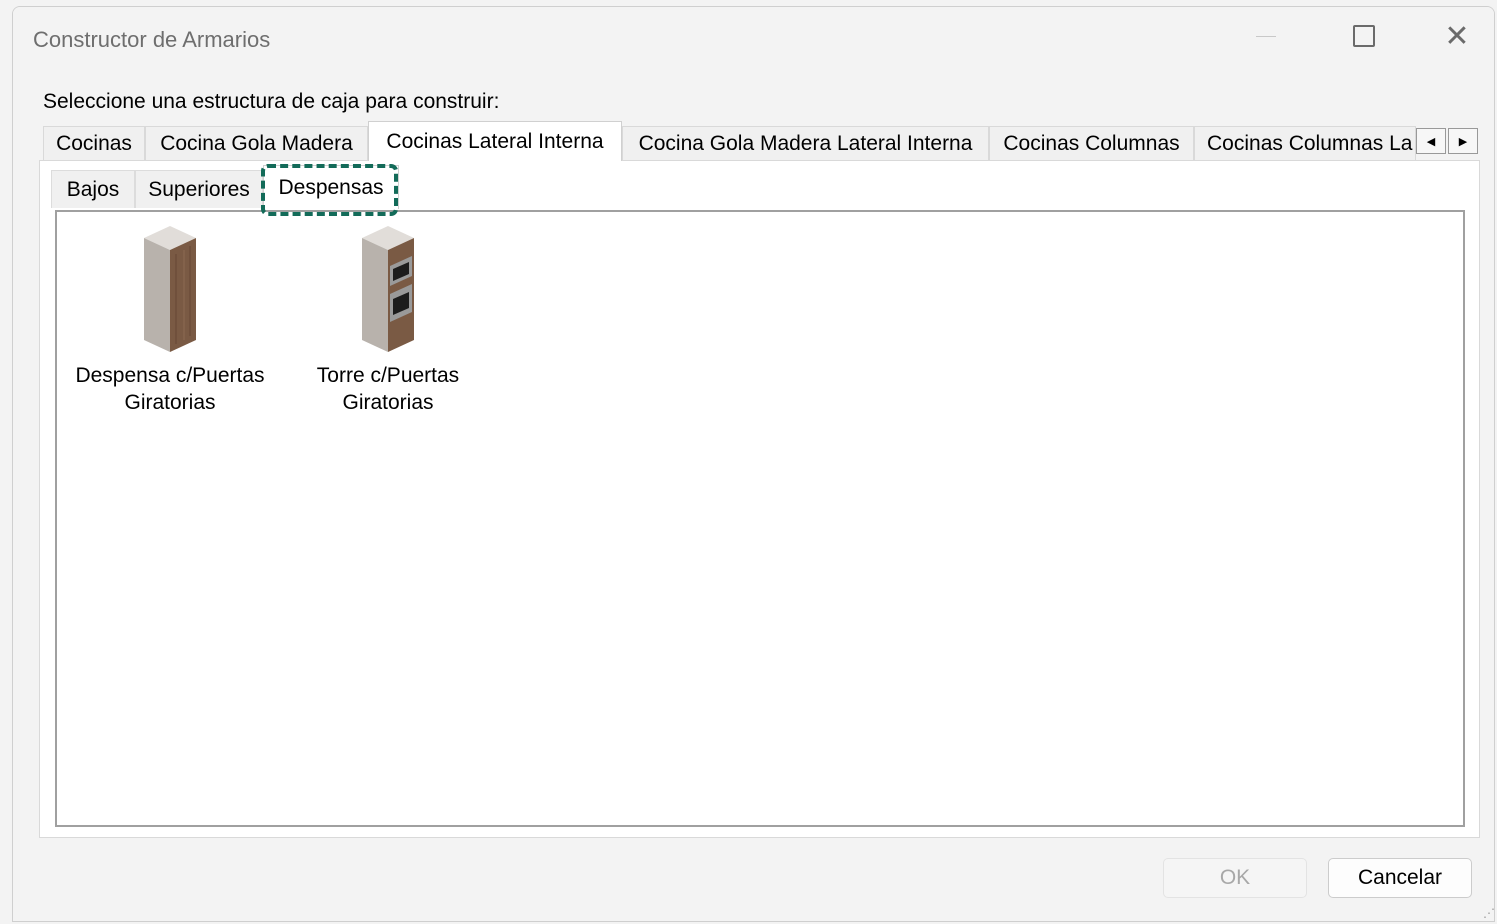 This screenshot has height=924, width=1497. I want to click on item-label-line1: Torre c/Puertas, so click(388, 375).